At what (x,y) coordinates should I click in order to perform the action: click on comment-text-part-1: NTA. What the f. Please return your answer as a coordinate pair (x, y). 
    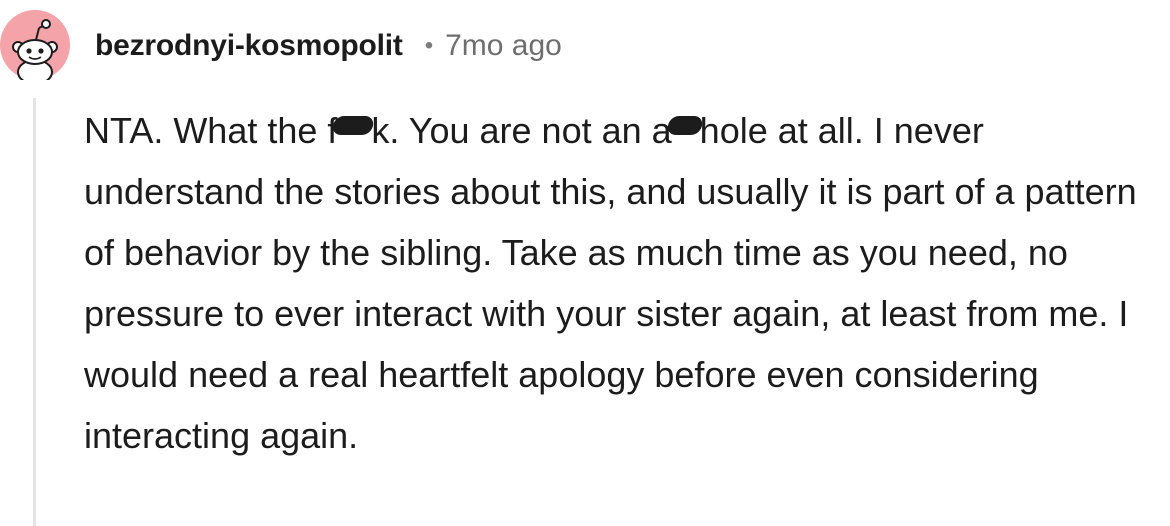
    Looking at the image, I should click on (211, 130).